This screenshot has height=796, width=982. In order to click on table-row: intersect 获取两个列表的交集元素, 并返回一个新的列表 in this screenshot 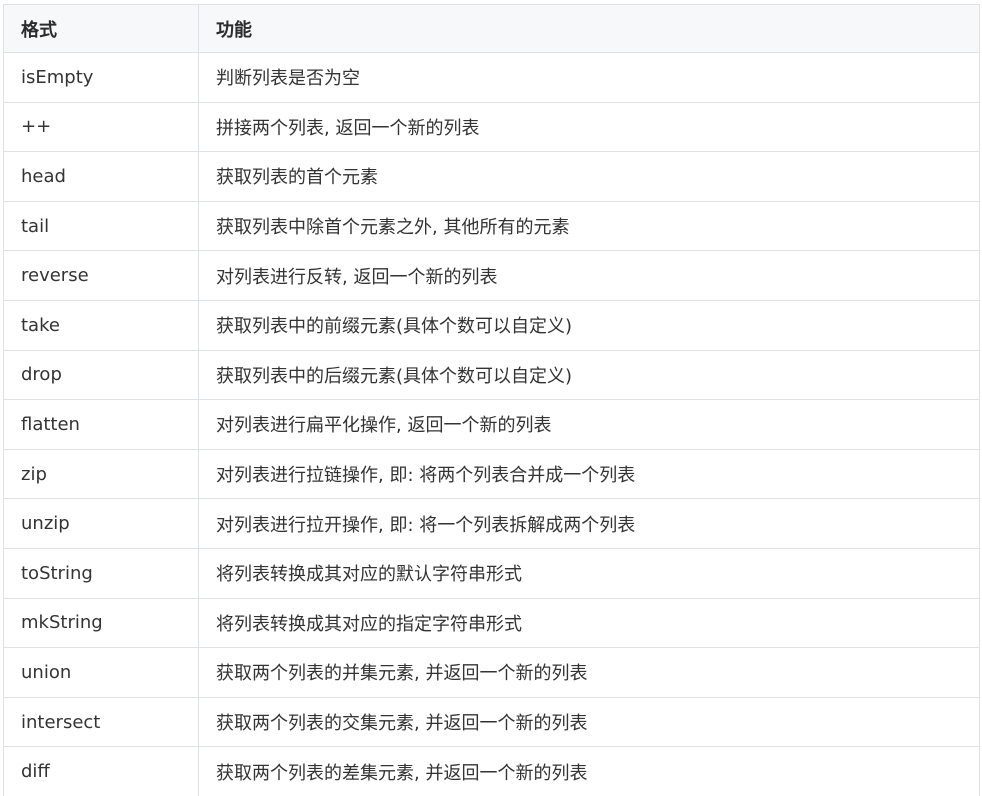, I will do `click(491, 722)`.